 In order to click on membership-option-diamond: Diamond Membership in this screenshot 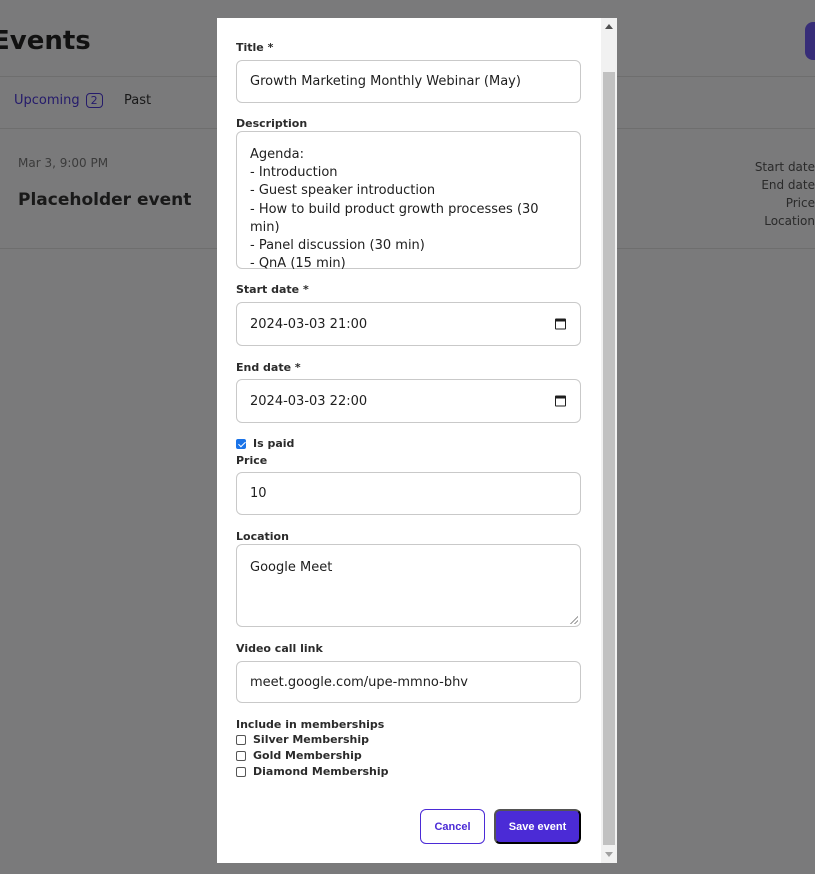, I will do `click(312, 771)`.